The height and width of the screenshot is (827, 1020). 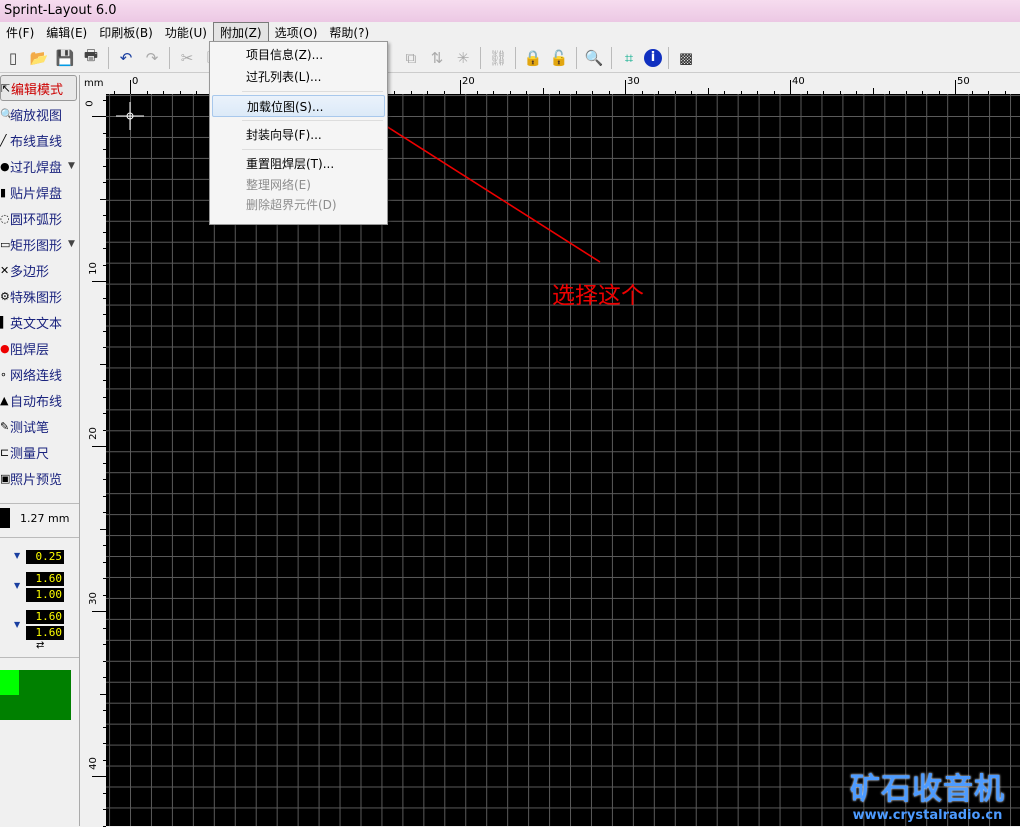 I want to click on tool-icon: ⇱, so click(x=6, y=88).